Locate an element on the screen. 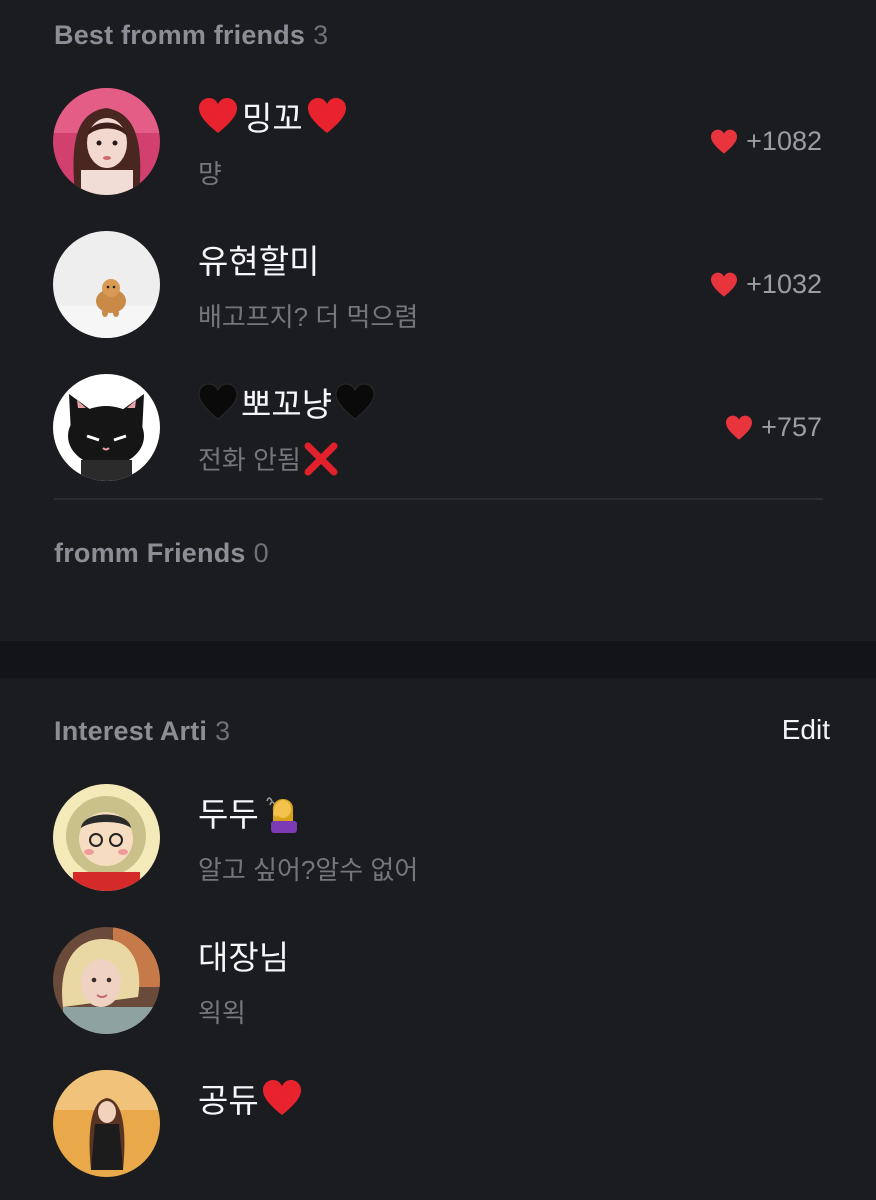 This screenshot has width=876, height=1200. list-item: 공듀 is located at coordinates (438, 1130).